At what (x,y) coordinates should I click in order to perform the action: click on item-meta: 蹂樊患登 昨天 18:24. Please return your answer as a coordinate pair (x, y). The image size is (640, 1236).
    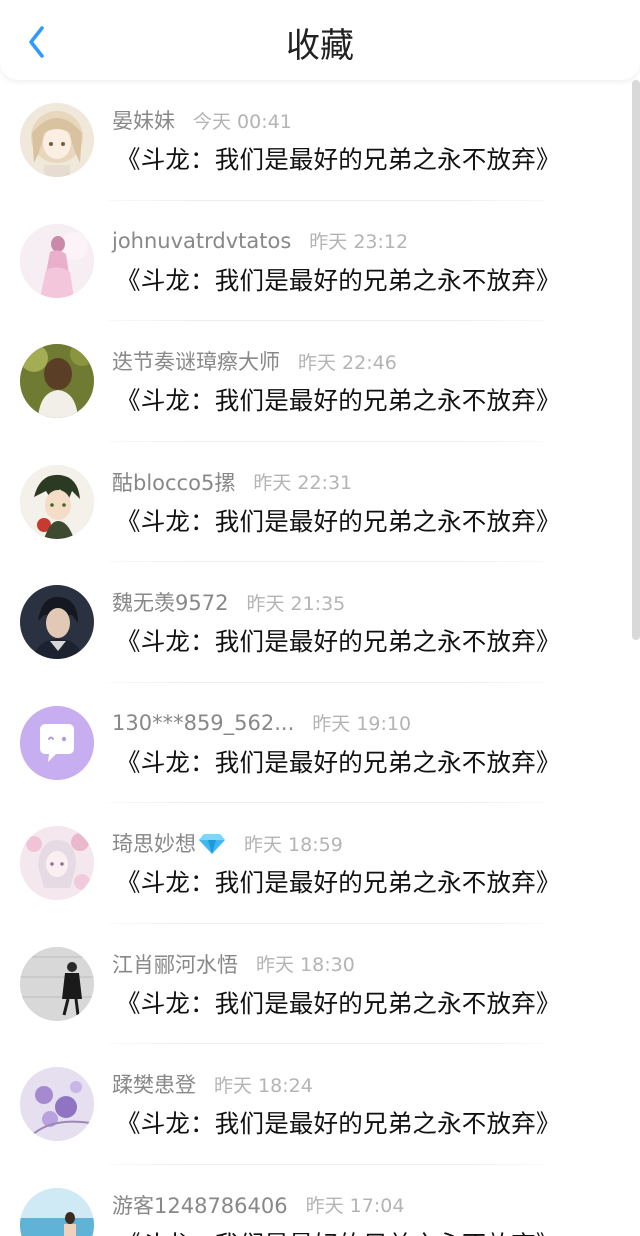
    Looking at the image, I should click on (212, 1084).